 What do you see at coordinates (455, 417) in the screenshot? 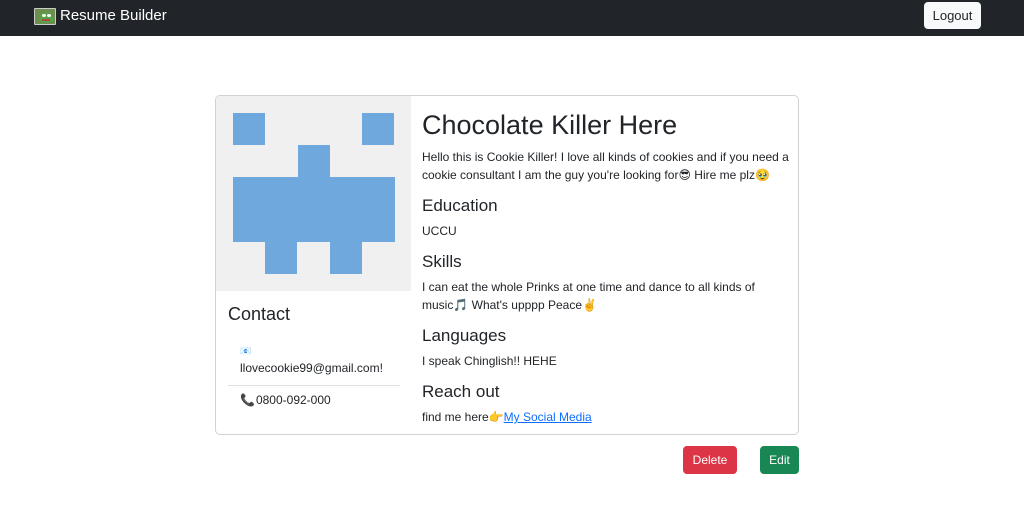
I see `reach-out-text: find me here` at bounding box center [455, 417].